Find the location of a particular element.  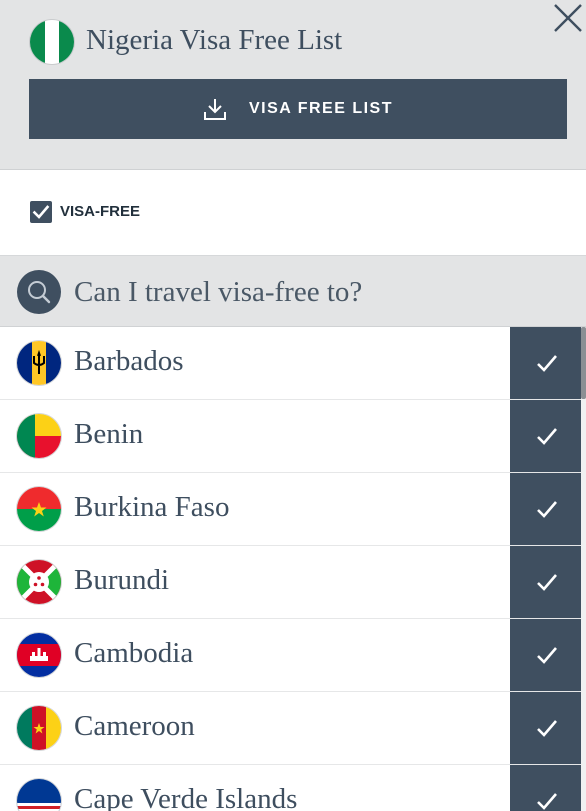

checkmark-icon is located at coordinates (41, 212).